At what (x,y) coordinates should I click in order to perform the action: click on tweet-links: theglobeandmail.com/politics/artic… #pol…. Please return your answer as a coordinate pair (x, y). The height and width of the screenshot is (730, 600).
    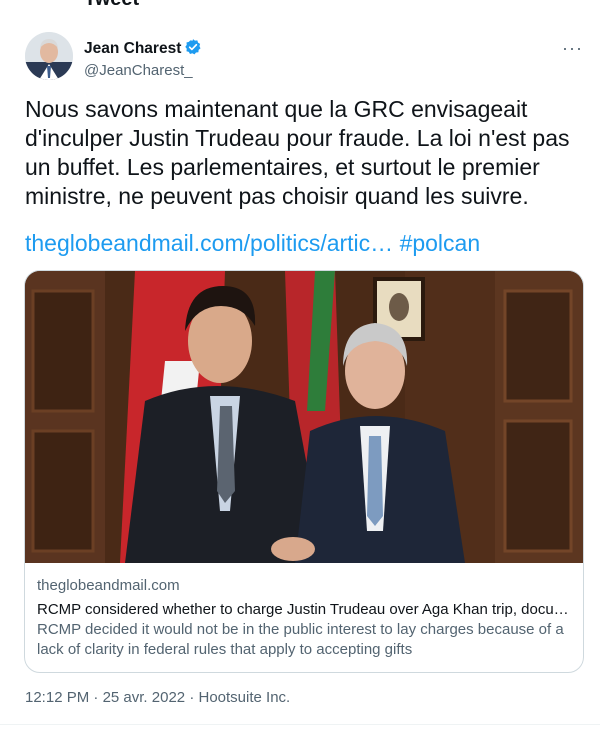
    Looking at the image, I should click on (252, 243).